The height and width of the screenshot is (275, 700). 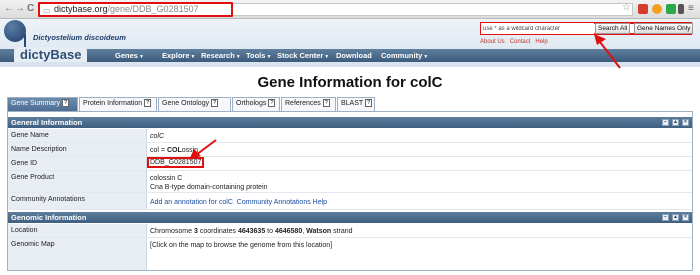 What do you see at coordinates (300, 55) in the screenshot?
I see `nav-stock-center-label: Stock Center` at bounding box center [300, 55].